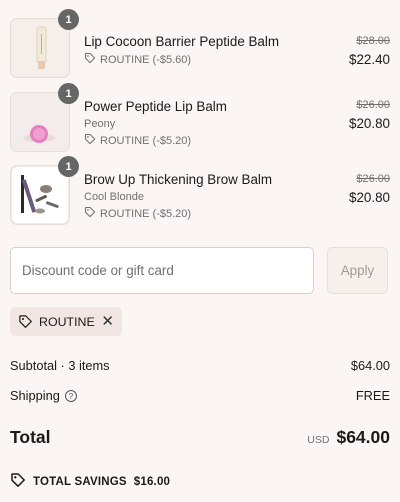 This screenshot has height=502, width=400. Describe the element at coordinates (357, 270) in the screenshot. I see `apply-button: Apply` at that location.